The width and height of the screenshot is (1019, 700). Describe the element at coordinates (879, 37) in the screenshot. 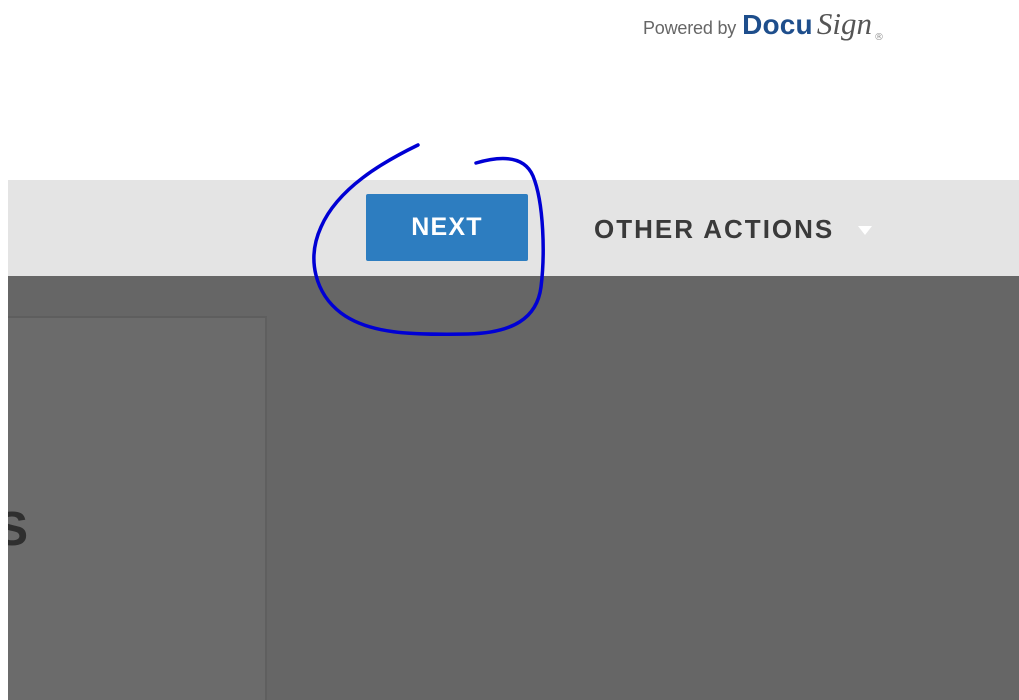

I see `registered-mark: ®` at that location.